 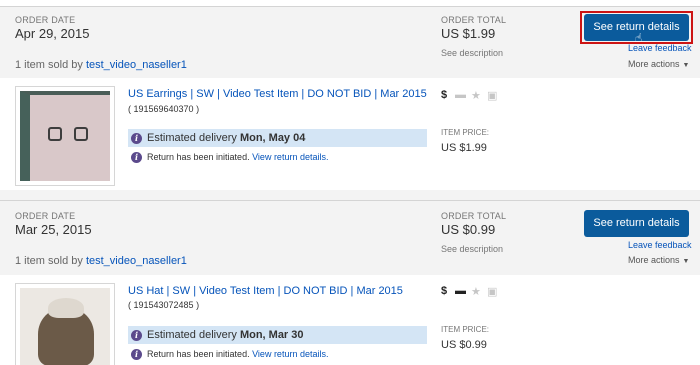 What do you see at coordinates (272, 138) in the screenshot?
I see `estimated-delivery-date: Mon, May 04` at bounding box center [272, 138].